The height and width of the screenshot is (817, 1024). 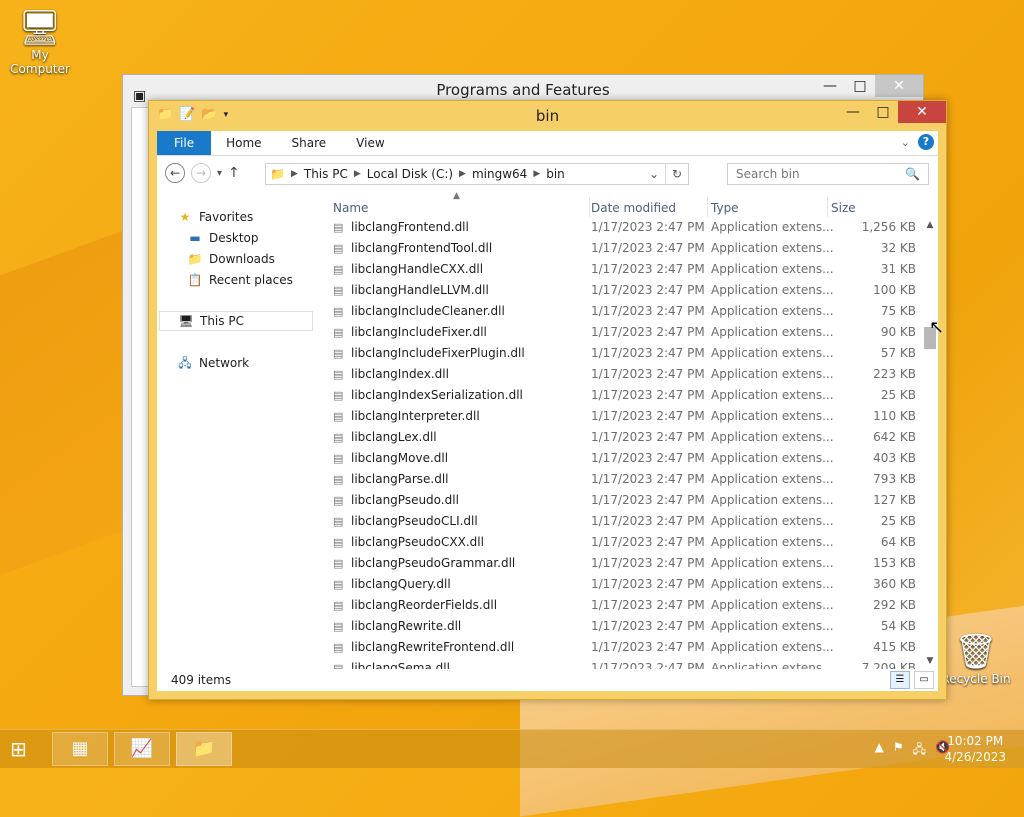 What do you see at coordinates (768, 174) in the screenshot?
I see `search-input: Search bin` at bounding box center [768, 174].